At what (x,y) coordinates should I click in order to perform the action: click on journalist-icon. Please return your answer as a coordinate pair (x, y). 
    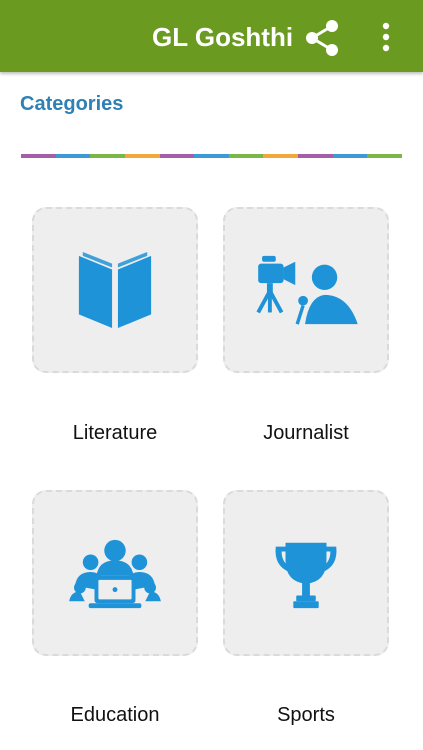
    Looking at the image, I should click on (307, 290).